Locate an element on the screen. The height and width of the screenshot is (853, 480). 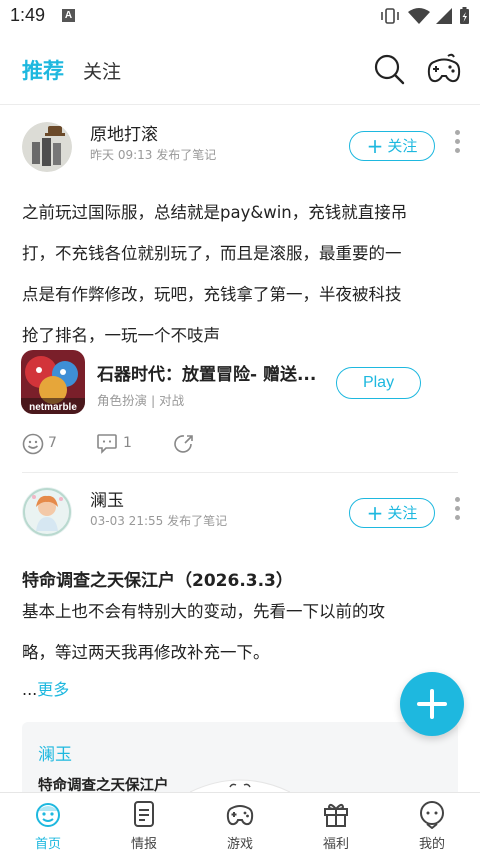
quote-author: 澜玉 is located at coordinates (55, 755).